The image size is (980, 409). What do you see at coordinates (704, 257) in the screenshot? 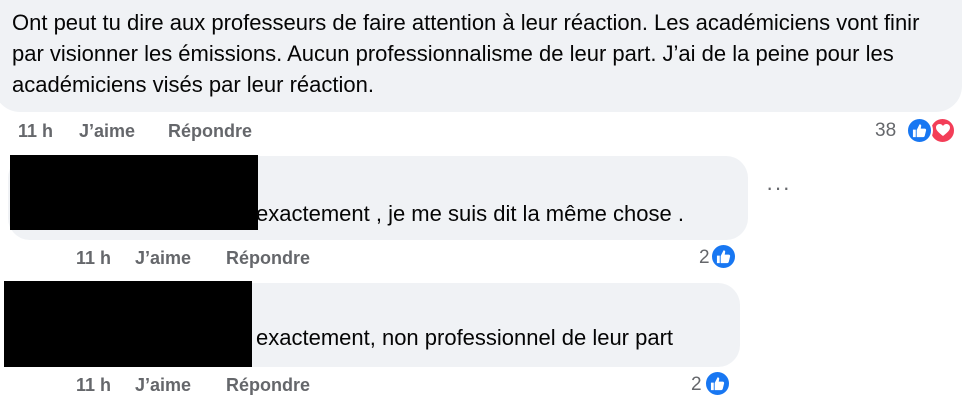
I see `reply-reaction-count-1: 2` at bounding box center [704, 257].